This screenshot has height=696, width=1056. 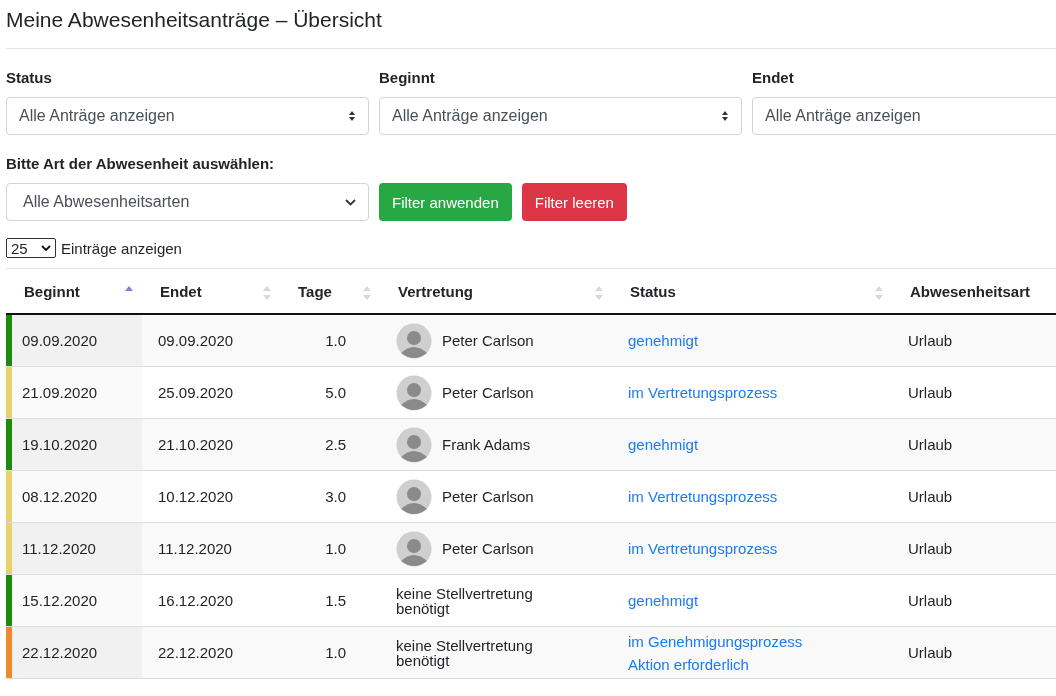 I want to click on table-cell: 08.12.2020, so click(x=60, y=496).